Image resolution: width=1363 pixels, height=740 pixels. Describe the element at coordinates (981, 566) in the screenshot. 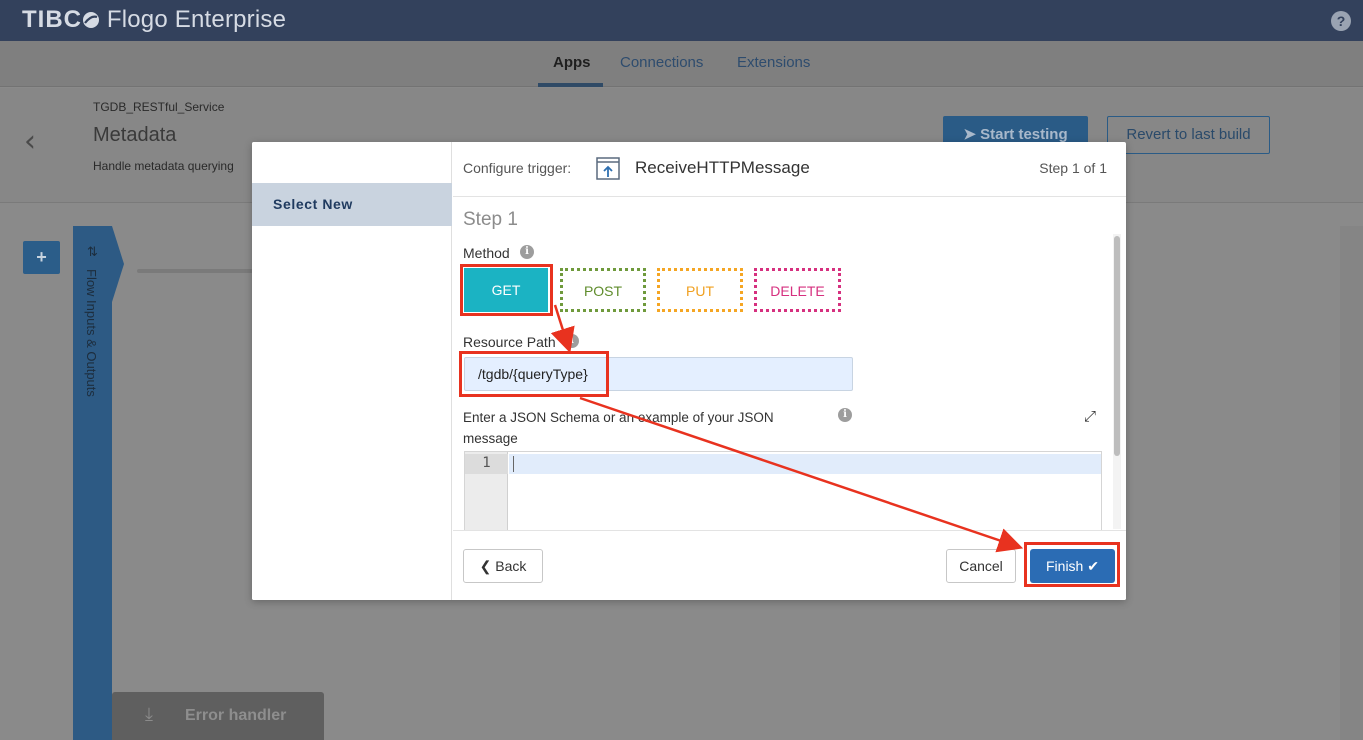

I see `cancel-button: Cancel` at that location.